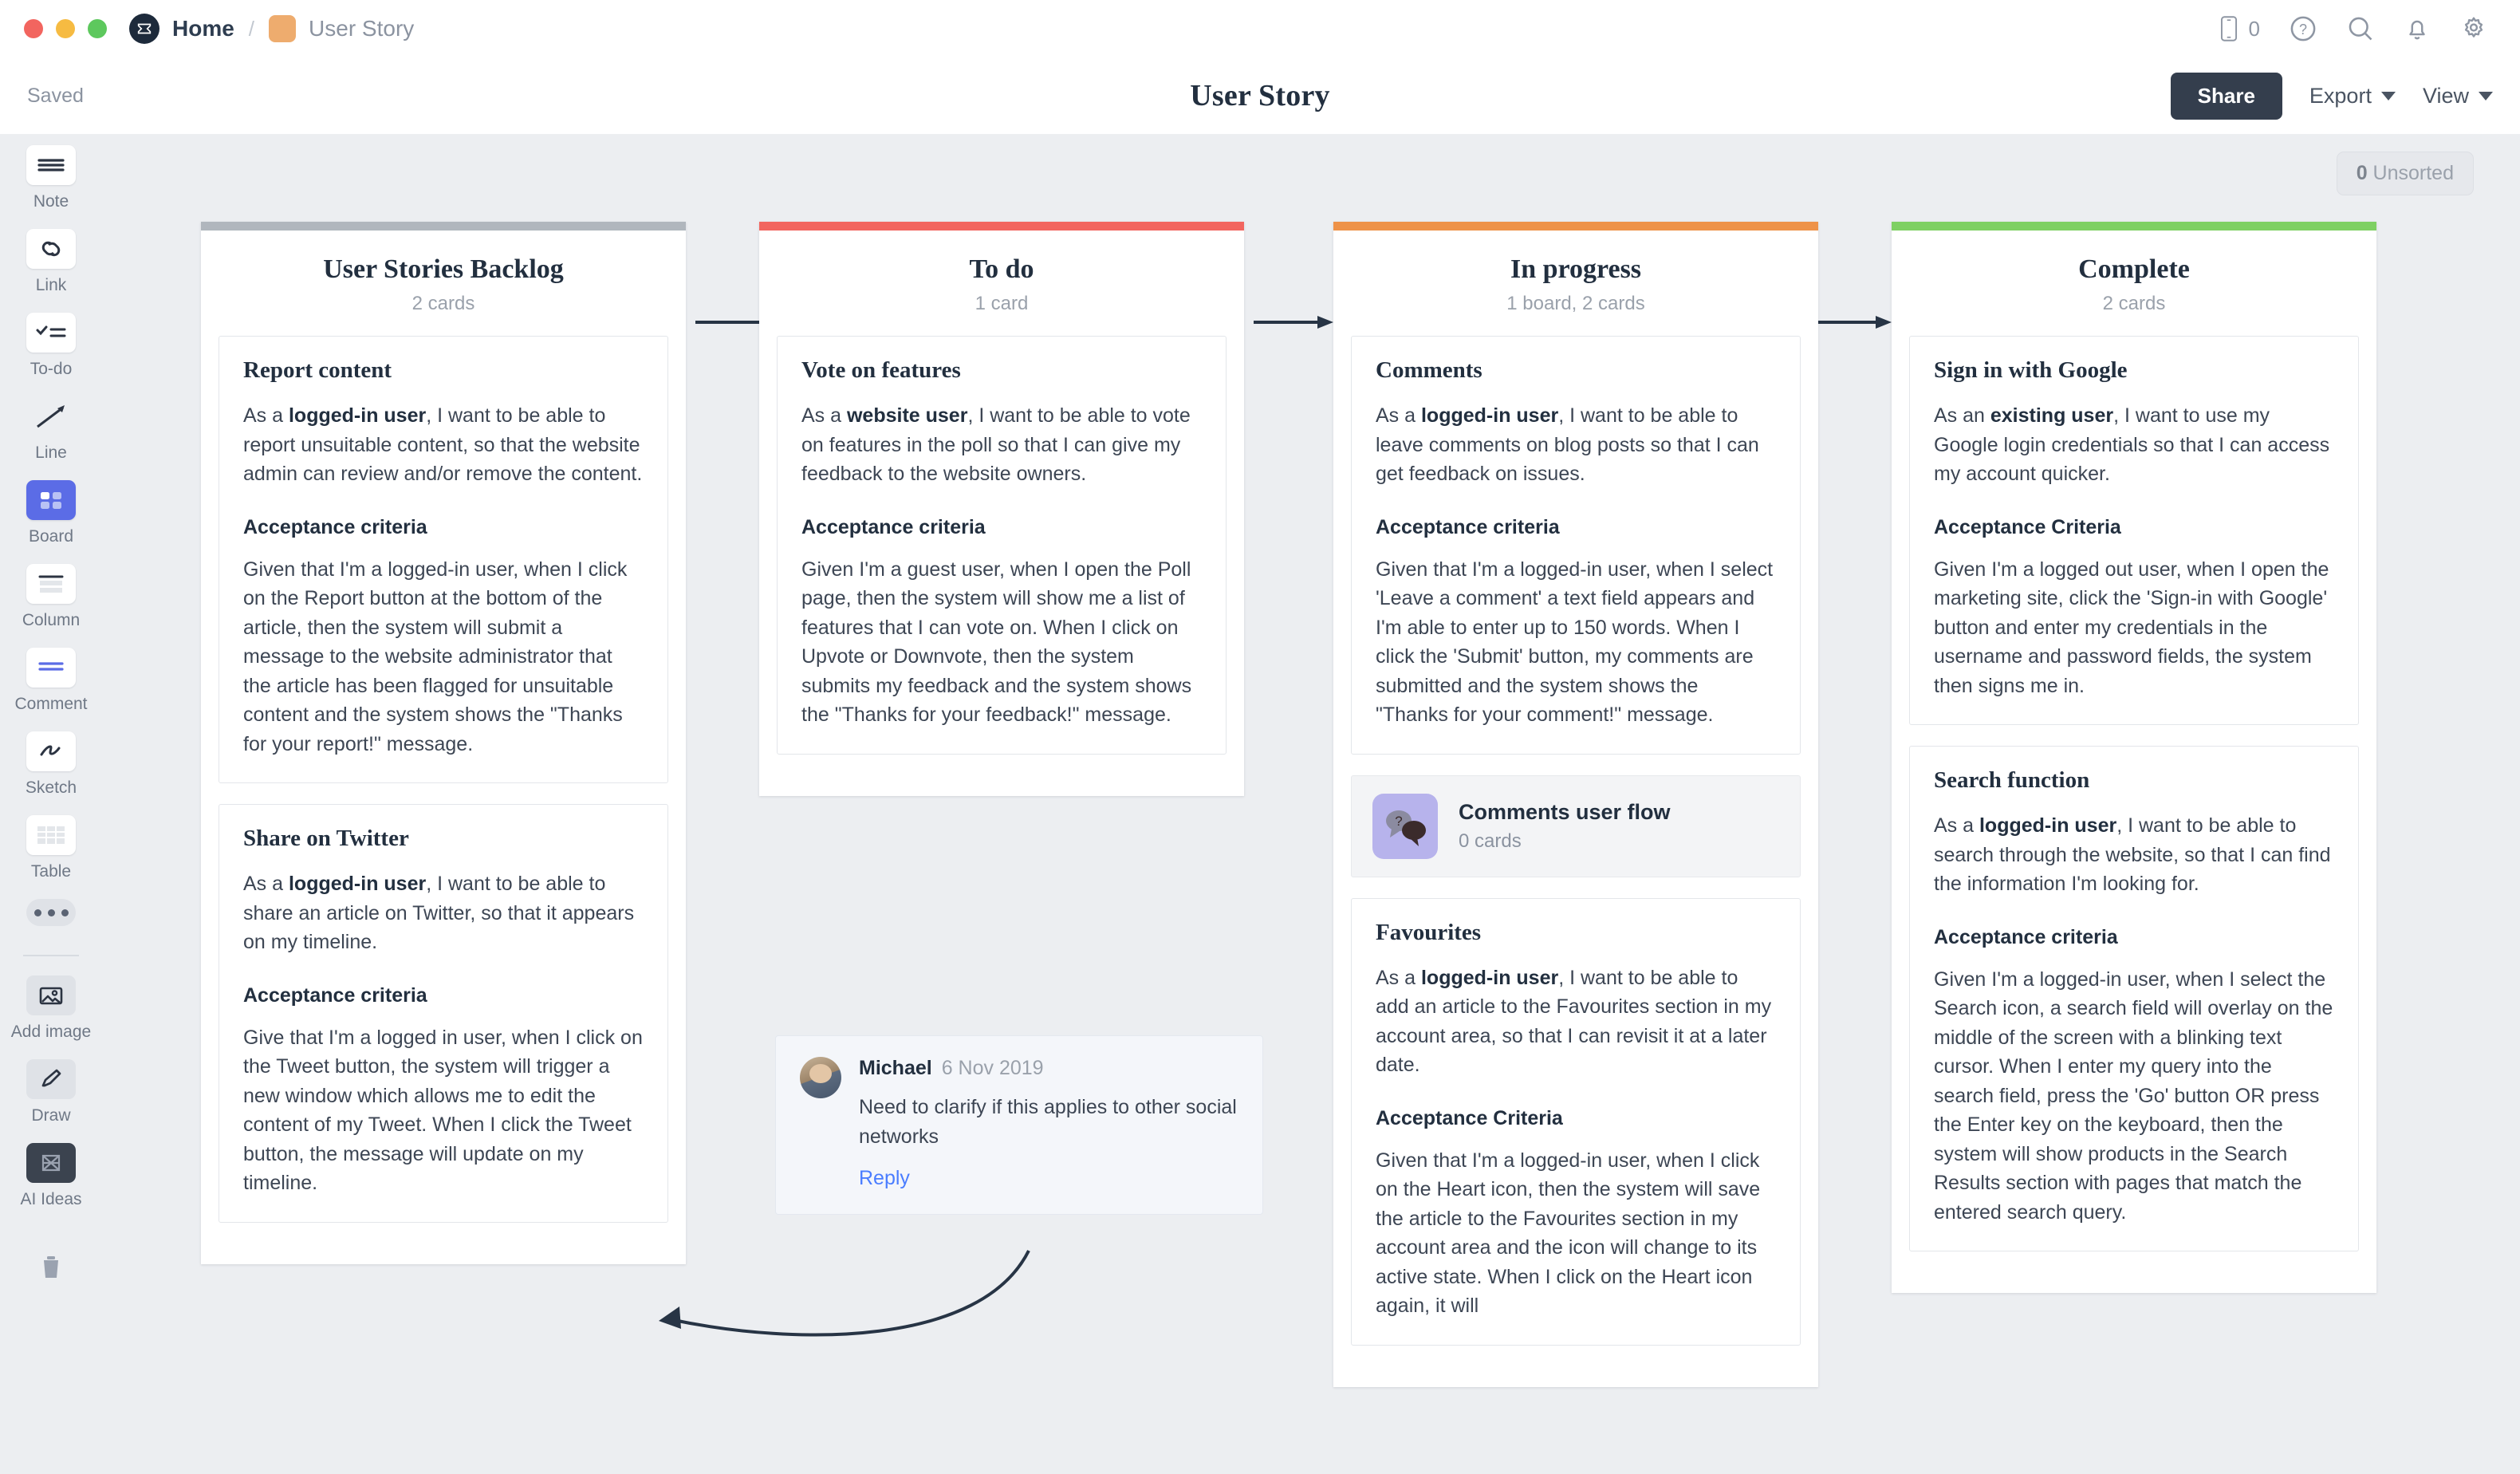 The image size is (2520, 1474). I want to click on document-color-swatch, so click(283, 29).